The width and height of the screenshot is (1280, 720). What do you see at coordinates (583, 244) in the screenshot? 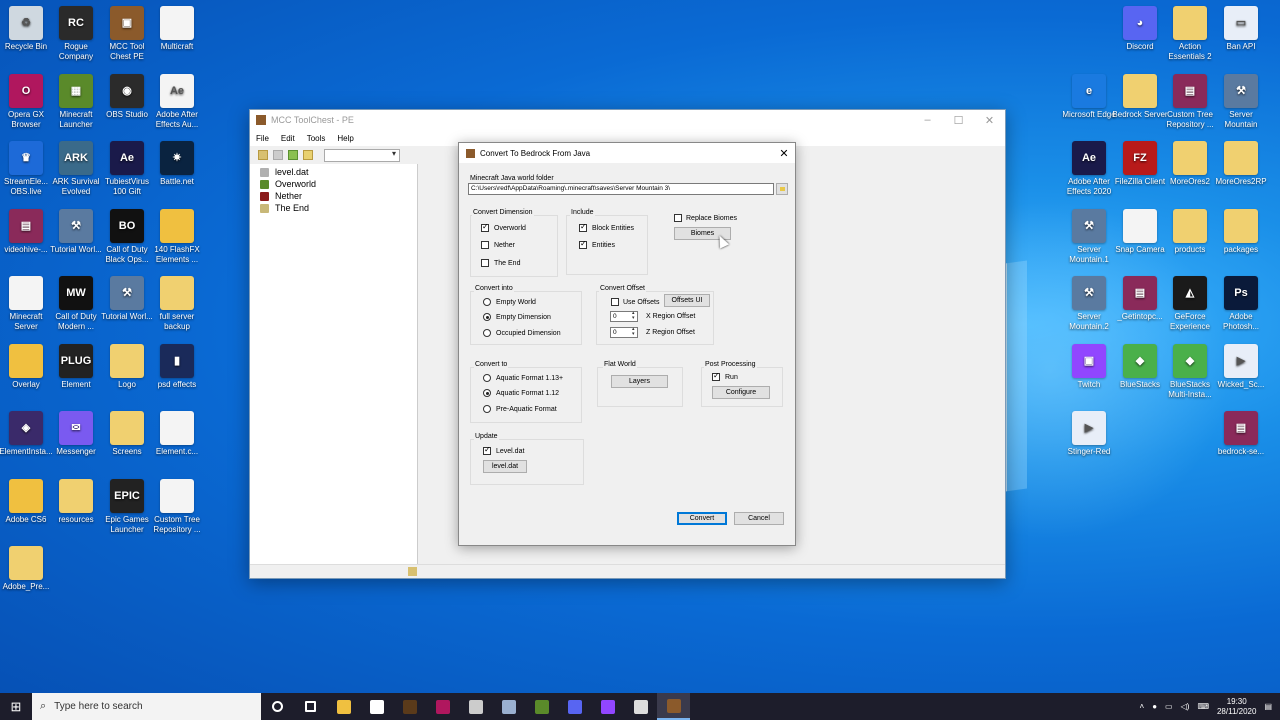
I see `entities-checkbox` at bounding box center [583, 244].